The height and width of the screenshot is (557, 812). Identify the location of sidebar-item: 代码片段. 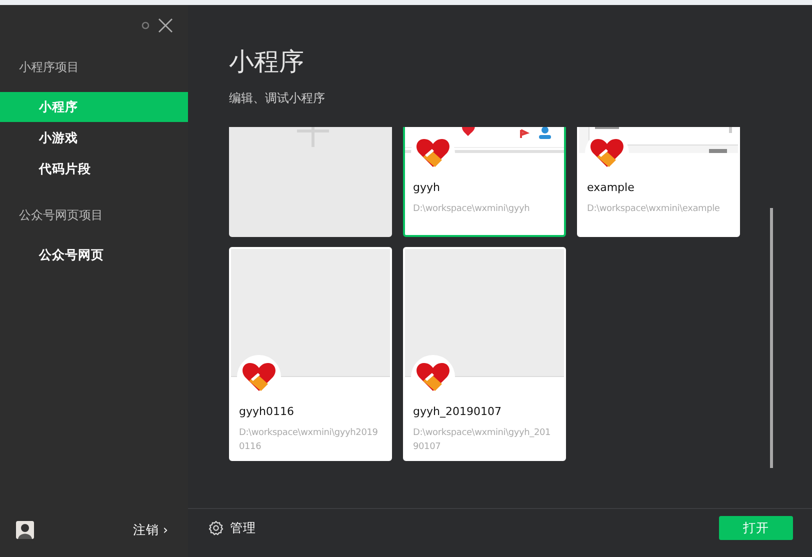
(94, 169).